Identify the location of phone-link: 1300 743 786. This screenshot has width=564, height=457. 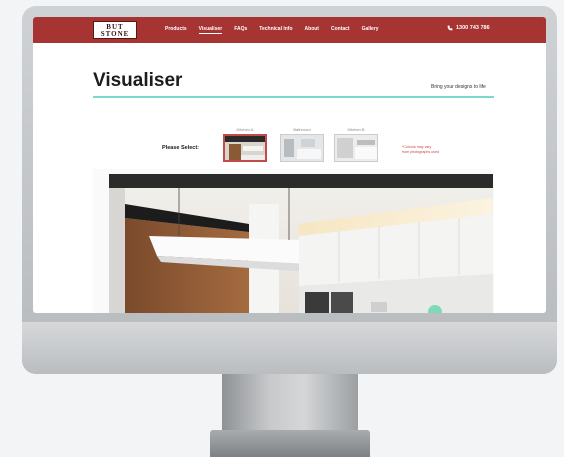
(468, 28).